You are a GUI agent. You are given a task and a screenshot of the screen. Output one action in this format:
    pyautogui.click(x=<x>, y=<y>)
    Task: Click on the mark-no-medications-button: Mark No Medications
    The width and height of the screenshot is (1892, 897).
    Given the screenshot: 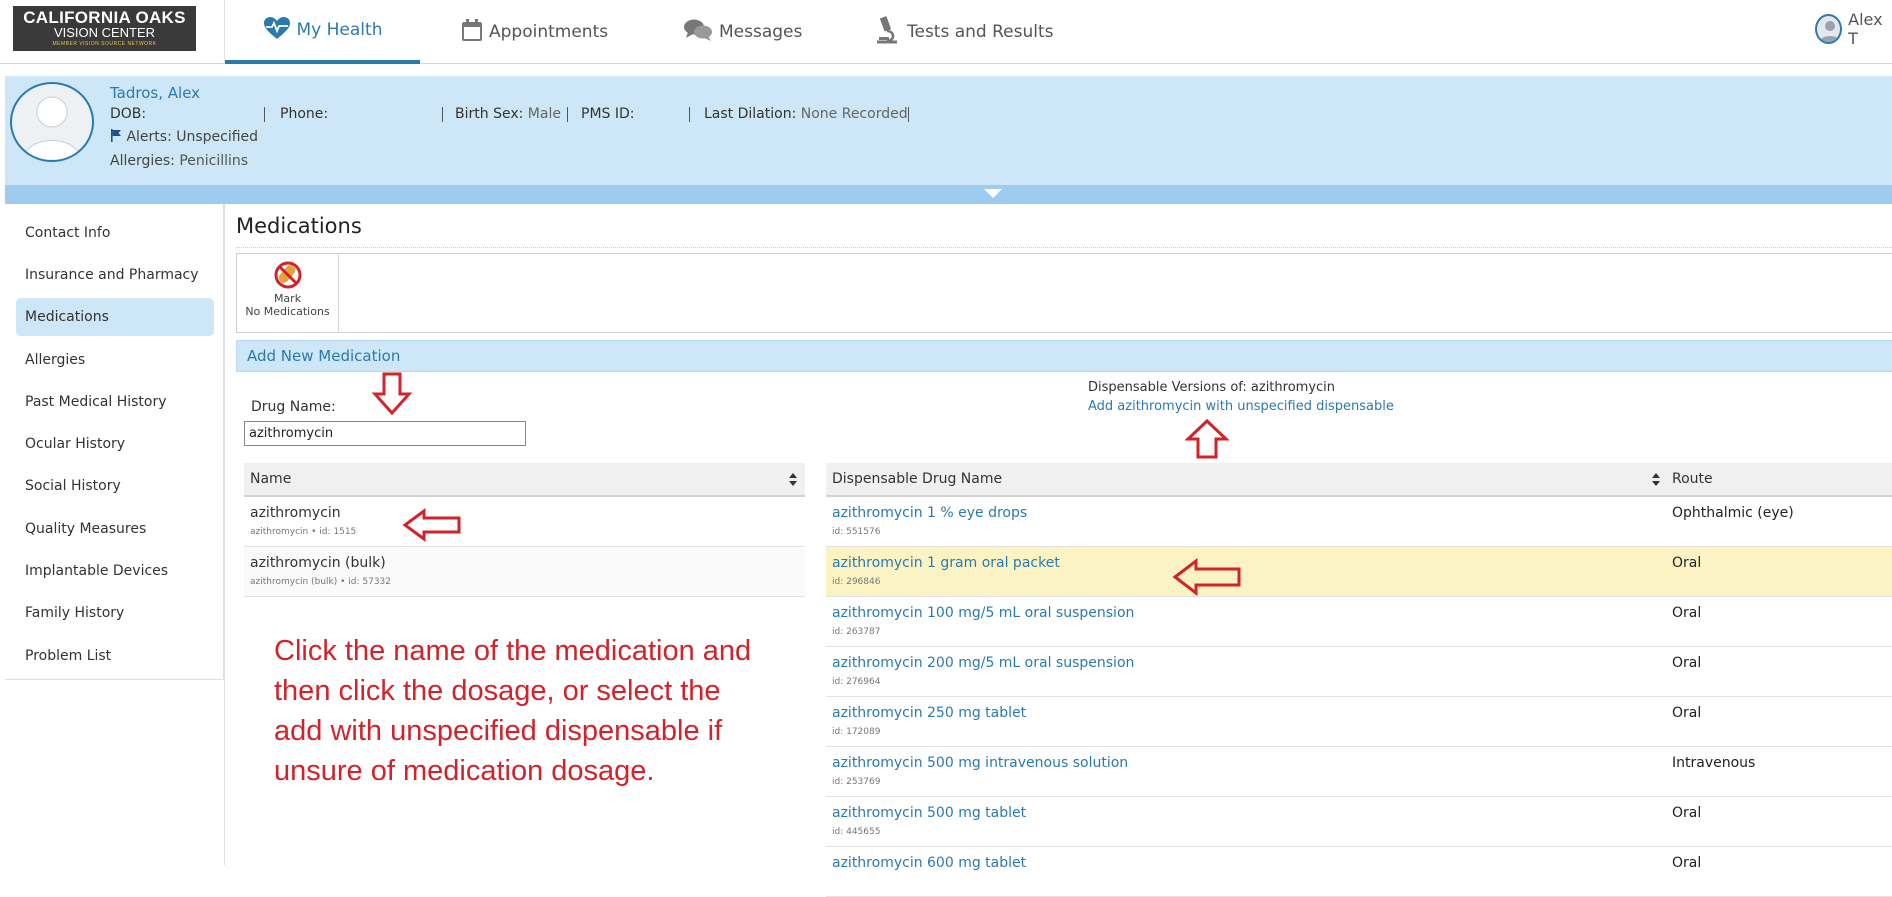 What is the action you would take?
    pyautogui.click(x=288, y=293)
    